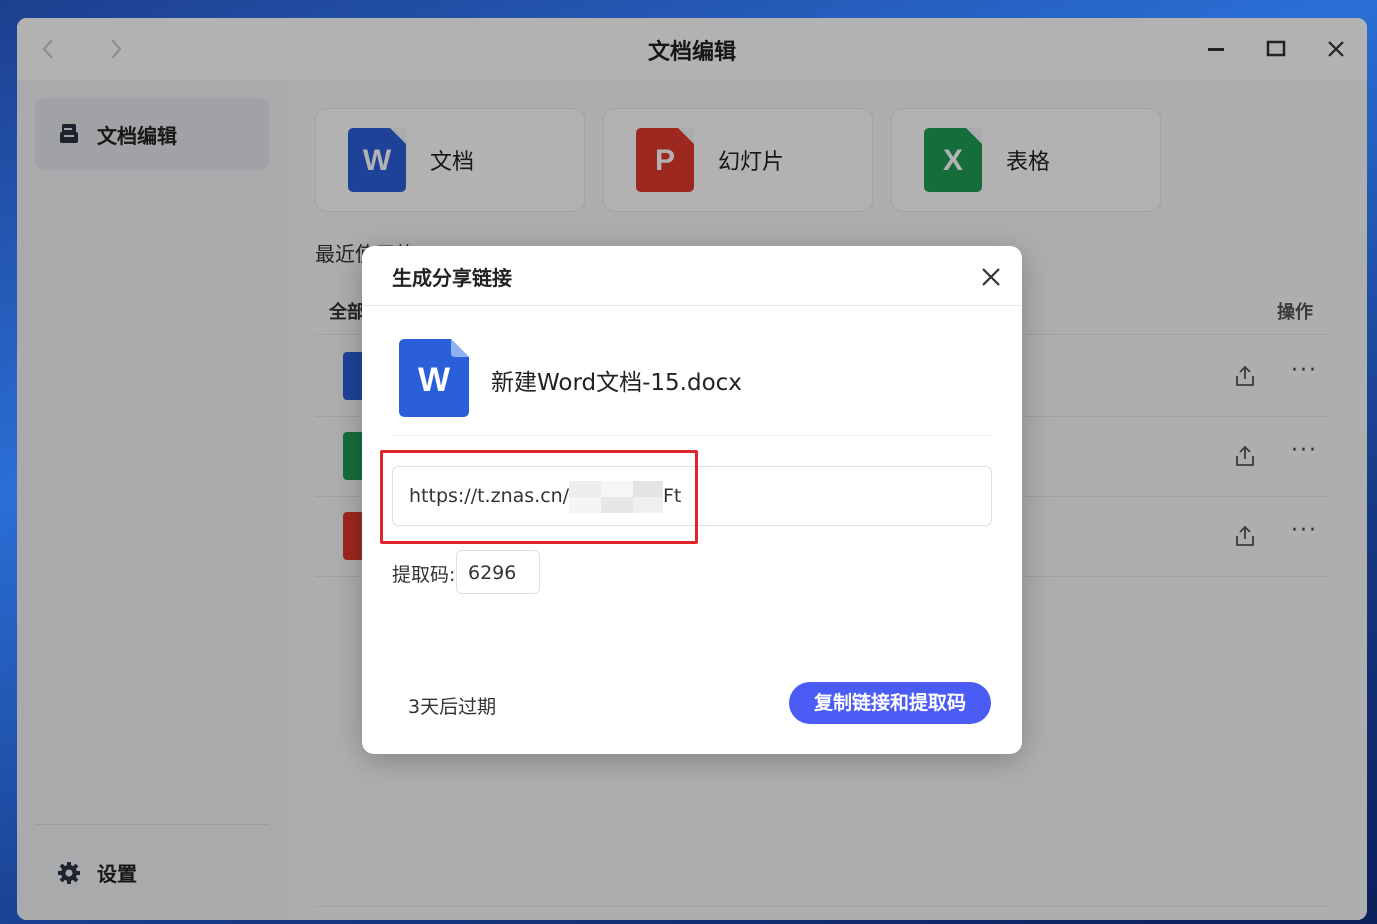  What do you see at coordinates (991, 277) in the screenshot?
I see `close-icon` at bounding box center [991, 277].